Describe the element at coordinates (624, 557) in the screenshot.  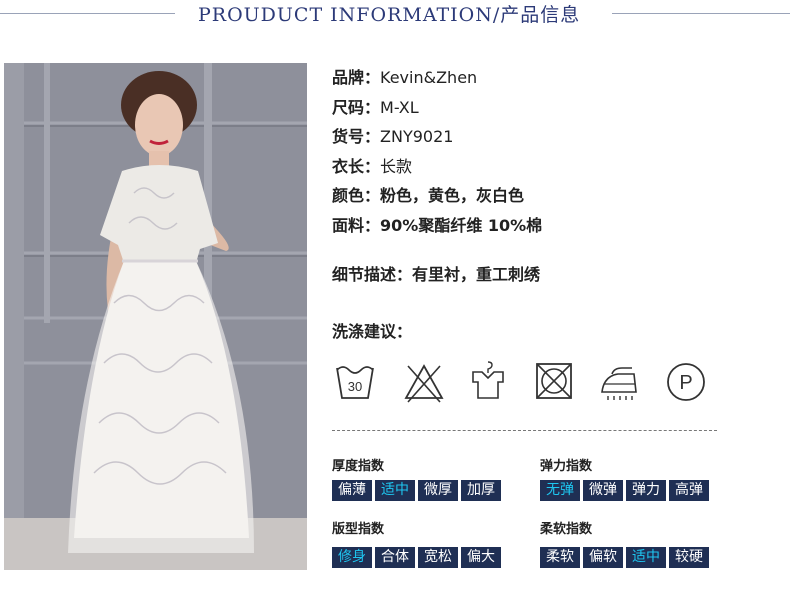
I see `softness-index: 柔软 偏软 适中 较硬` at that location.